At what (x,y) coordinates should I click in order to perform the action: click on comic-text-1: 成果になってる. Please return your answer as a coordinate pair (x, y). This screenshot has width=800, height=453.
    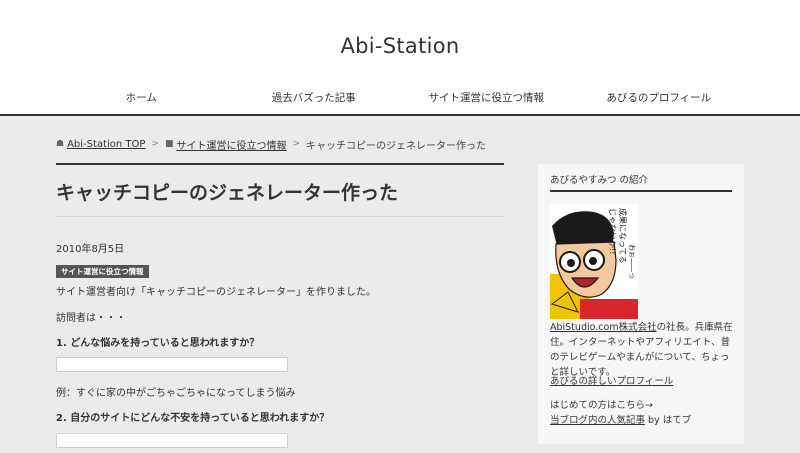
    Looking at the image, I should click on (623, 236).